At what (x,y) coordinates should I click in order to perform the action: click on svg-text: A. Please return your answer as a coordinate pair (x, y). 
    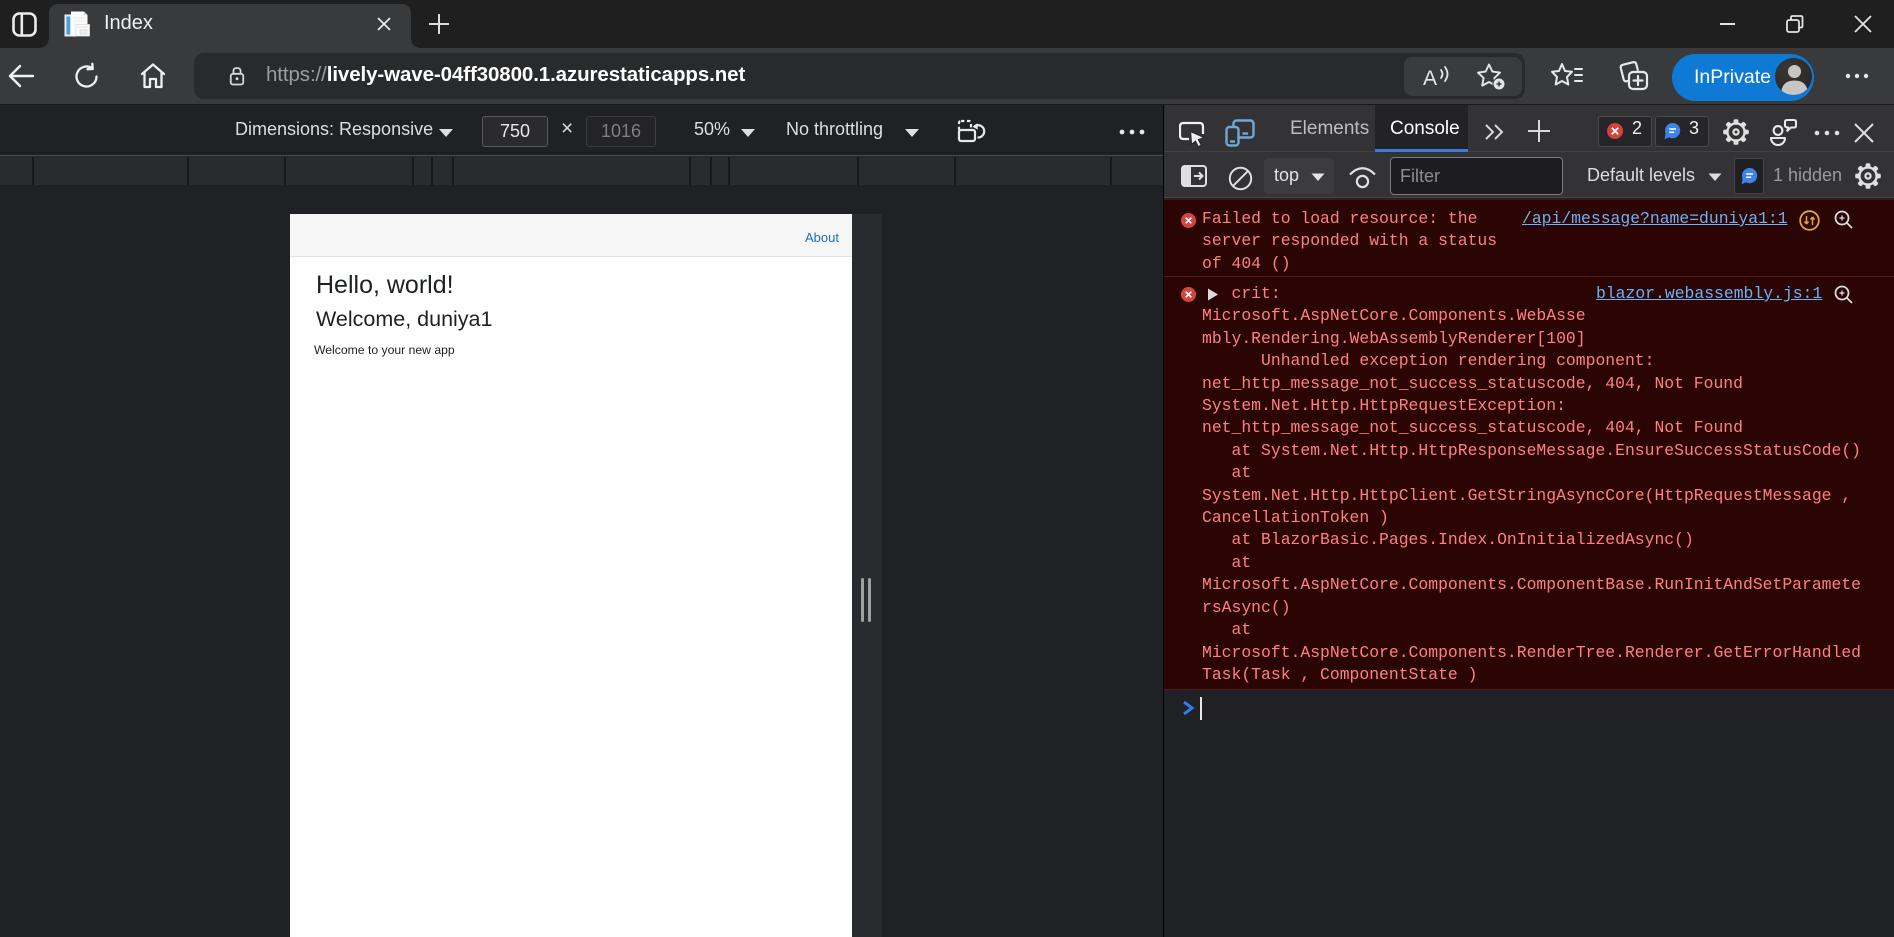
    Looking at the image, I should click on (1430, 78).